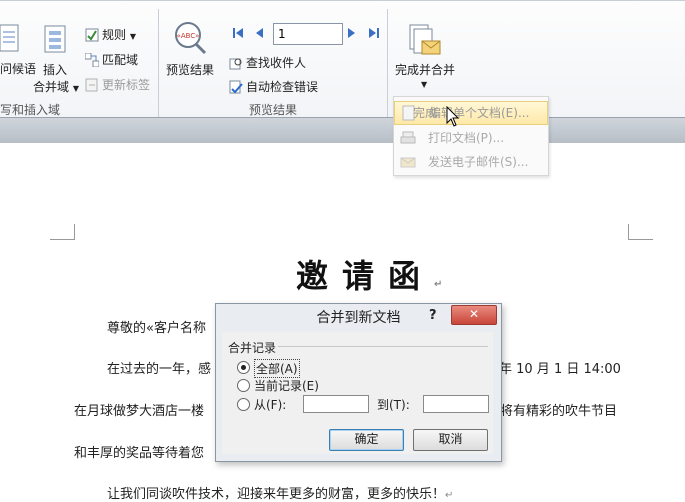  What do you see at coordinates (425, 69) in the screenshot?
I see `finish-merge-button: 完成并合并` at bounding box center [425, 69].